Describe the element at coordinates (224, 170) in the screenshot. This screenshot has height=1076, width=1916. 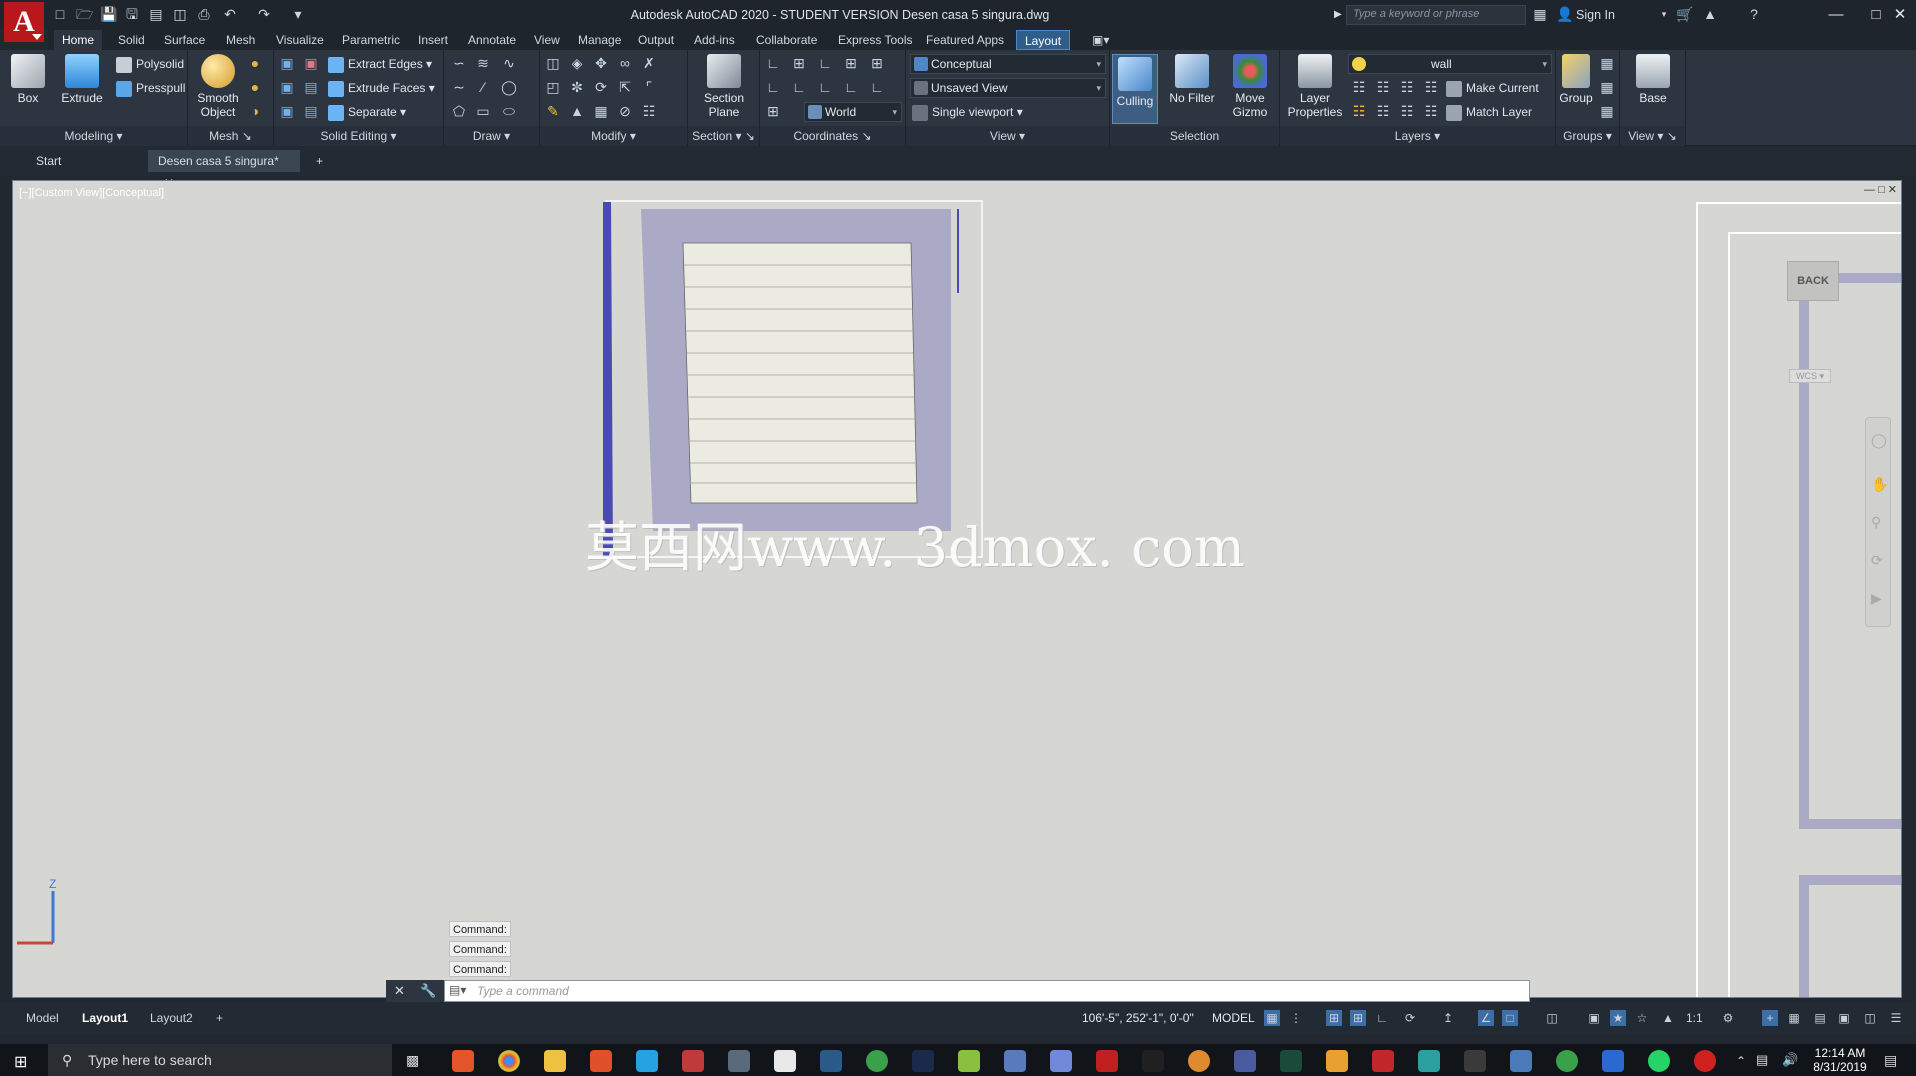
I see `drawing-tab: Desen casa 5 singura* ✕` at that location.